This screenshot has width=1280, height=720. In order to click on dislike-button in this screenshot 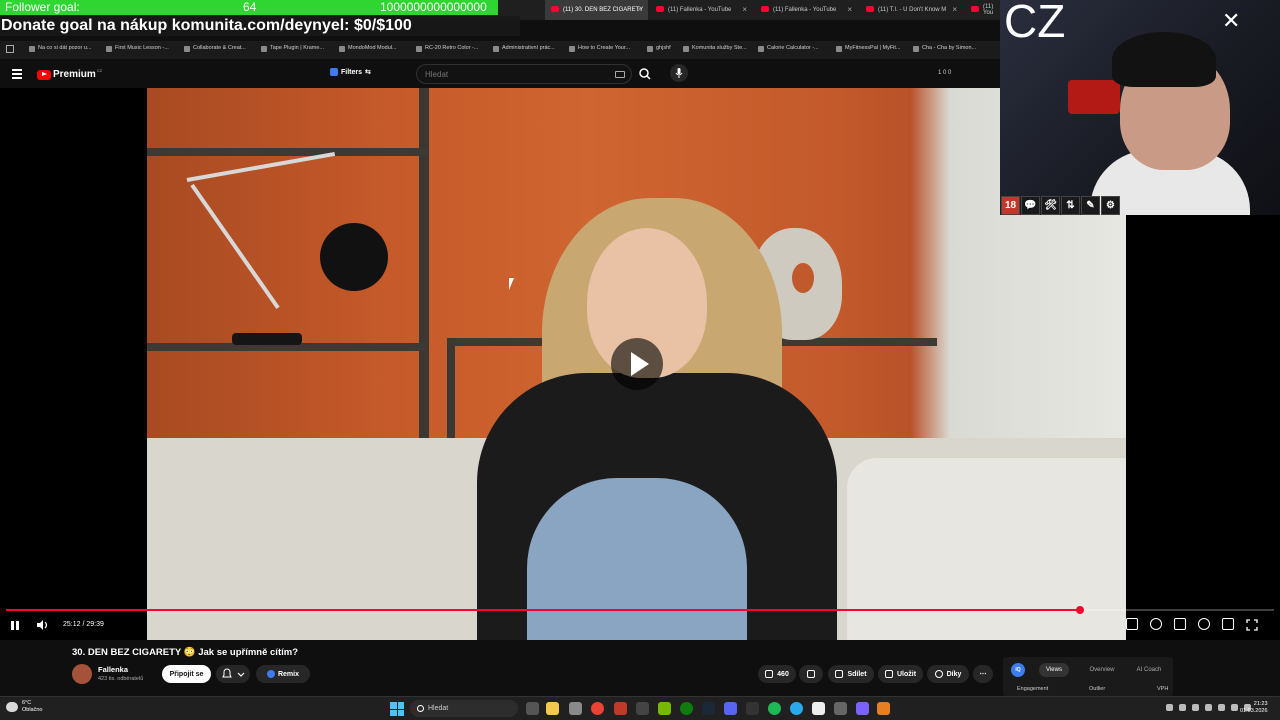, I will do `click(811, 674)`.